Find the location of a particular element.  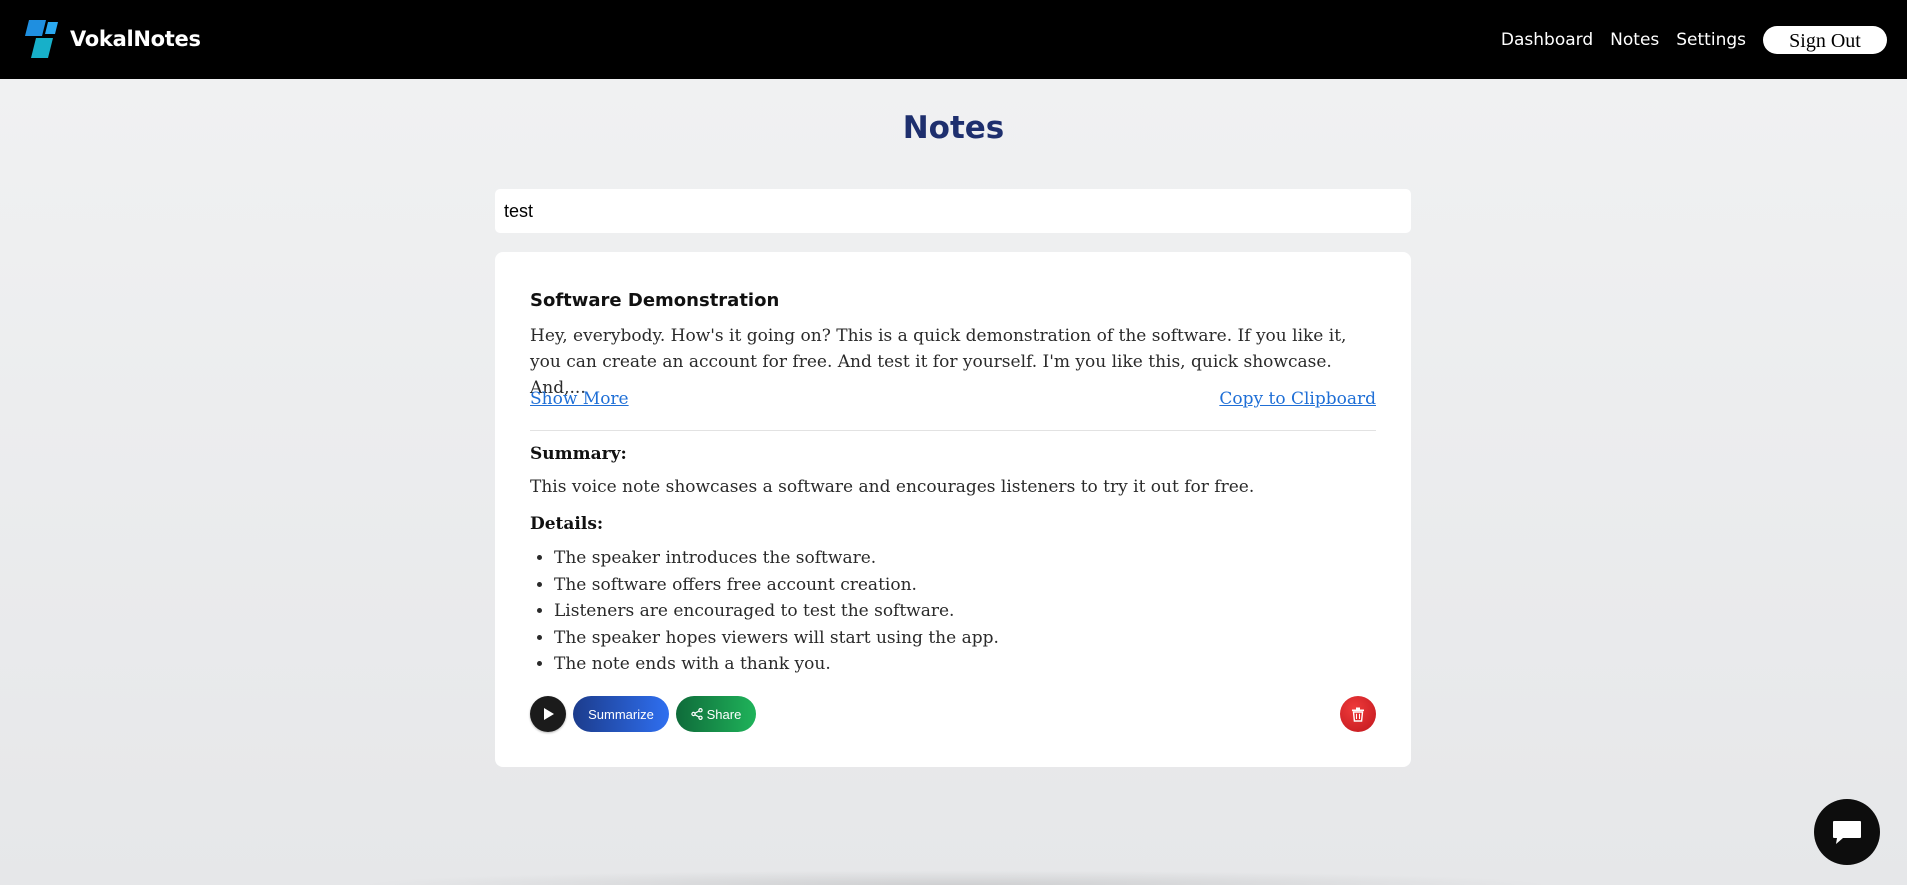

copy-to-clipboard-link: Copy to Clipboard is located at coordinates (1297, 399).